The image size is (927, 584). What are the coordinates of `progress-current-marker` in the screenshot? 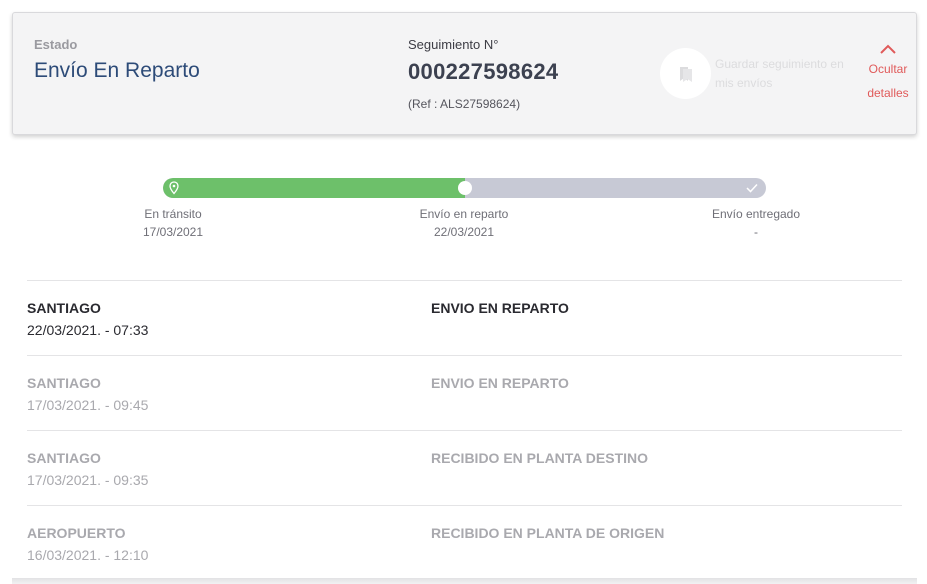 It's located at (464, 188).